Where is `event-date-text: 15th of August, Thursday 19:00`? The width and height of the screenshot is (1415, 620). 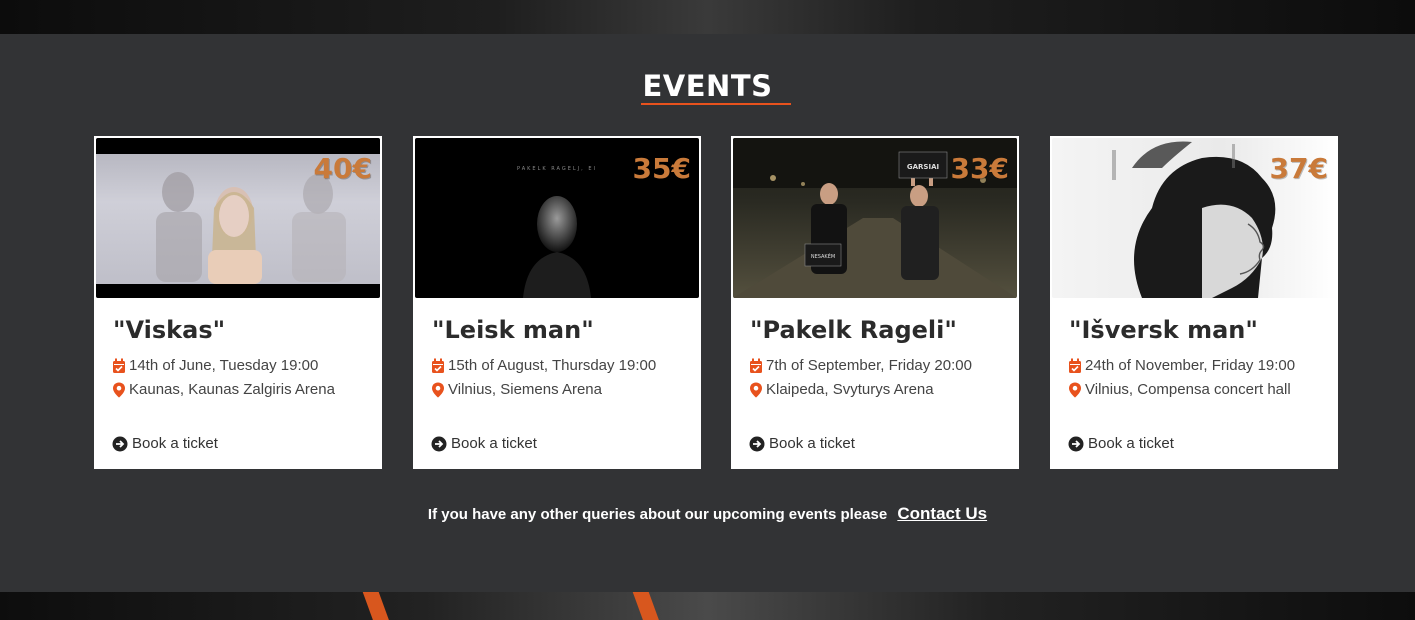 event-date-text: 15th of August, Thursday 19:00 is located at coordinates (552, 365).